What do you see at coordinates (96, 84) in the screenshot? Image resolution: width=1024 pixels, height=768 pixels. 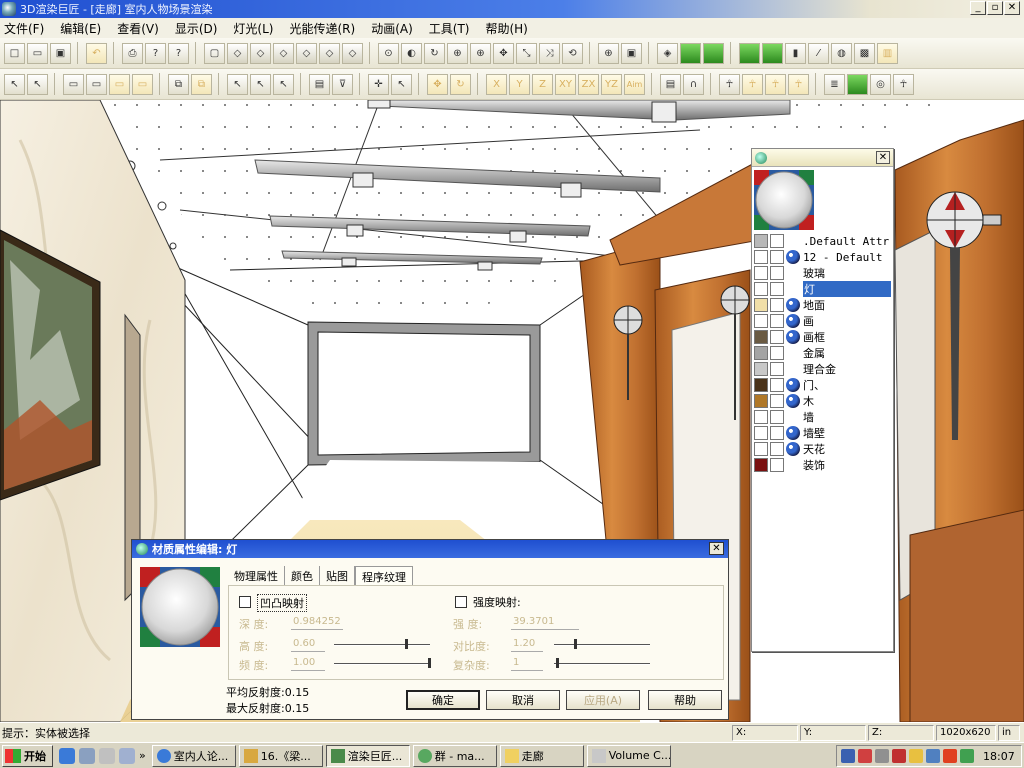 I see `box-select-plus-icon: ▭` at bounding box center [96, 84].